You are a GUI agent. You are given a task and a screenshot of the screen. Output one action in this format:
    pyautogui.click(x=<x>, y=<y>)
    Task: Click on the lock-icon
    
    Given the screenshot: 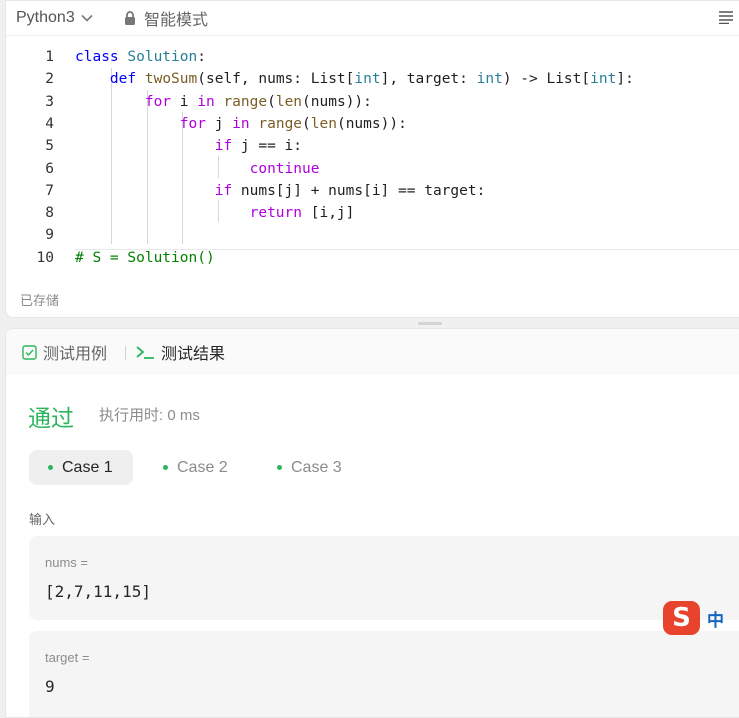 What is the action you would take?
    pyautogui.click(x=130, y=18)
    